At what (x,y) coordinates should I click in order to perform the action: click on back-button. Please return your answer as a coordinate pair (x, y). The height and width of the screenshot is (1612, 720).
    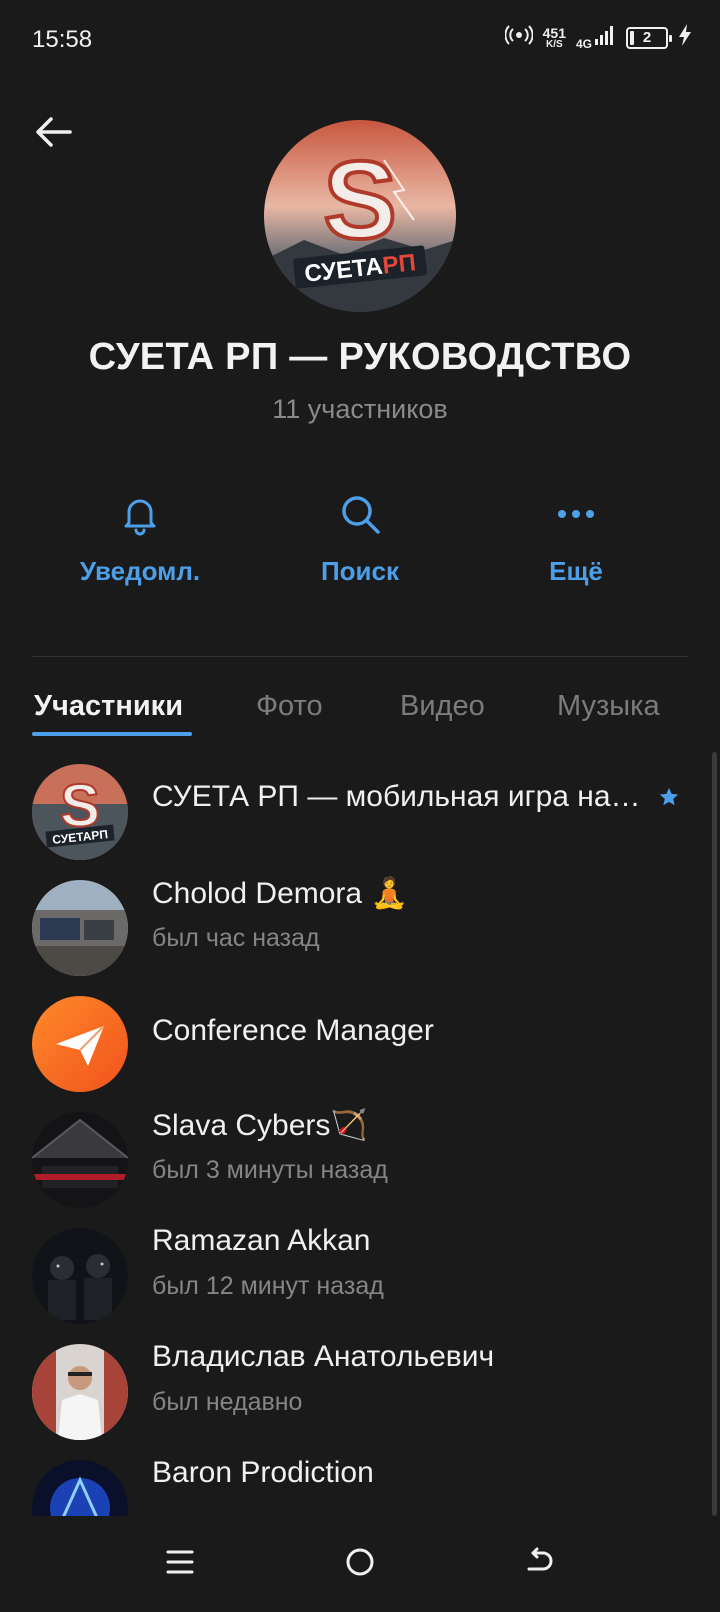
    Looking at the image, I should click on (54, 134).